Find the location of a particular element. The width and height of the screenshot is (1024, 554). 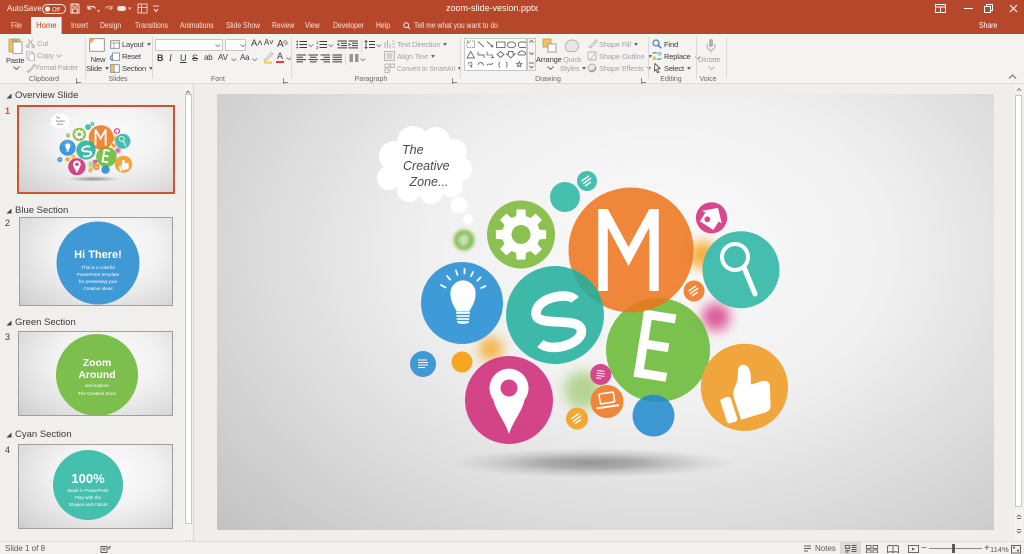

svg-text: for presenting your is located at coordinates (98, 281).